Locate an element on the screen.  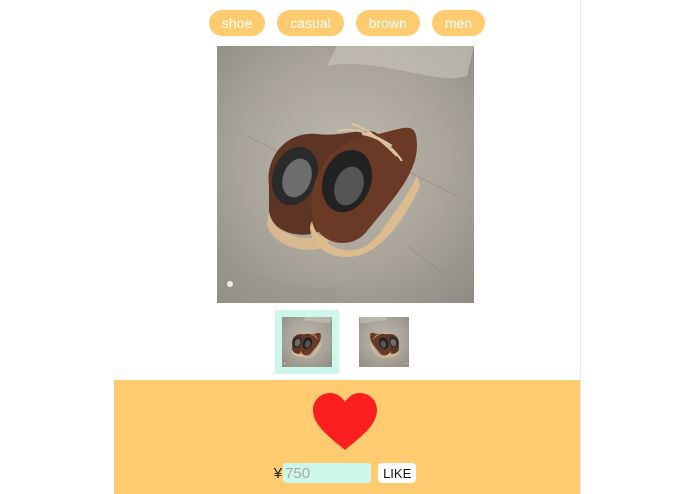
tag-casual: casual is located at coordinates (310, 23).